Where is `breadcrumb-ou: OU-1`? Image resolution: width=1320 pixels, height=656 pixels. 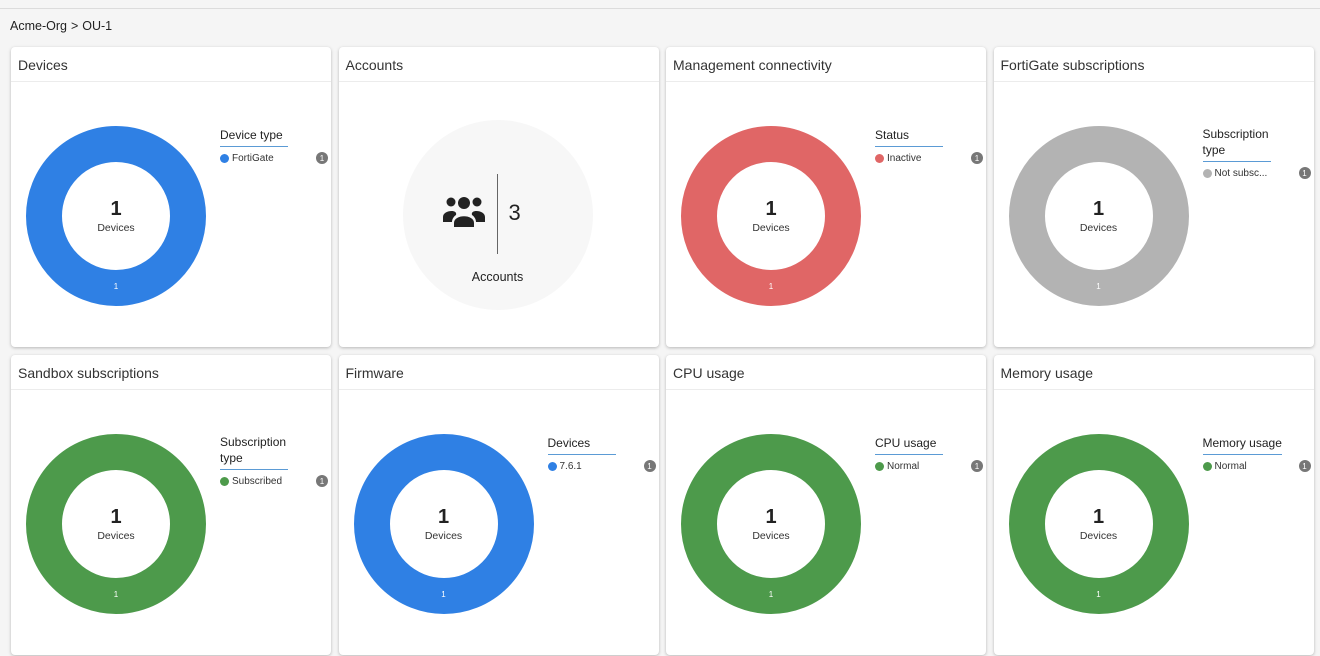 breadcrumb-ou: OU-1 is located at coordinates (97, 26).